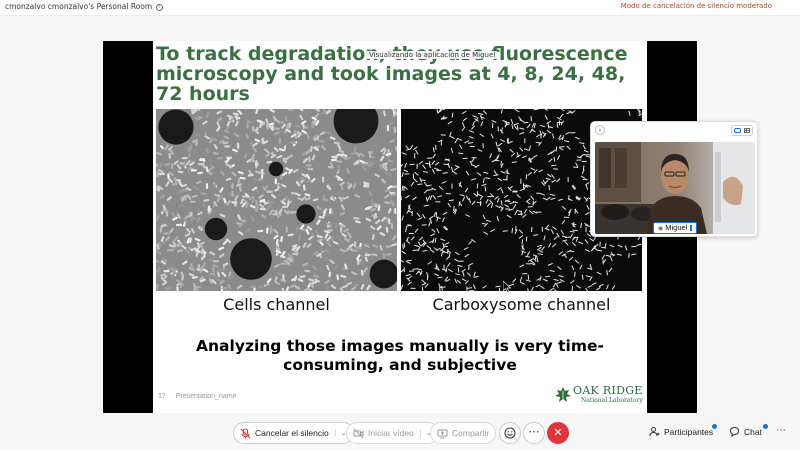 Image resolution: width=800 pixels, height=450 pixels. What do you see at coordinates (159, 7) in the screenshot?
I see `info-icon: i` at bounding box center [159, 7].